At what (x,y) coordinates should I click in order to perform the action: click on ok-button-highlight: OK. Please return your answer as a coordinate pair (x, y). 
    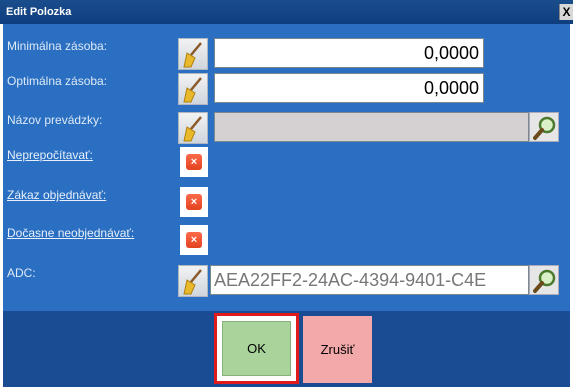
    Looking at the image, I should click on (256, 348).